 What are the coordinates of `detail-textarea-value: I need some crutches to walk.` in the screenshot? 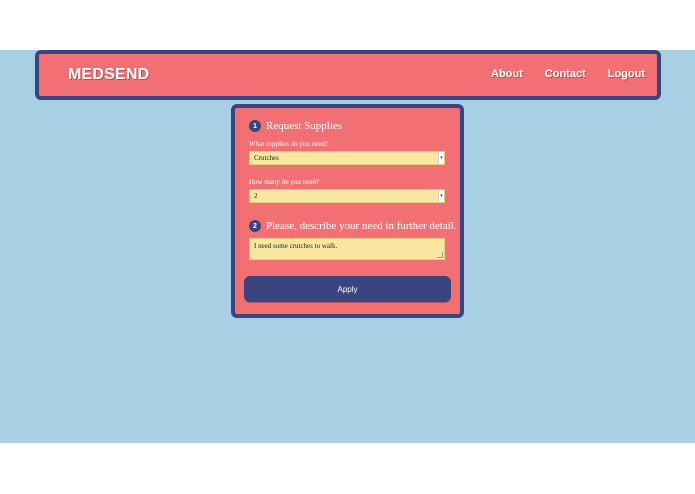 It's located at (296, 246).